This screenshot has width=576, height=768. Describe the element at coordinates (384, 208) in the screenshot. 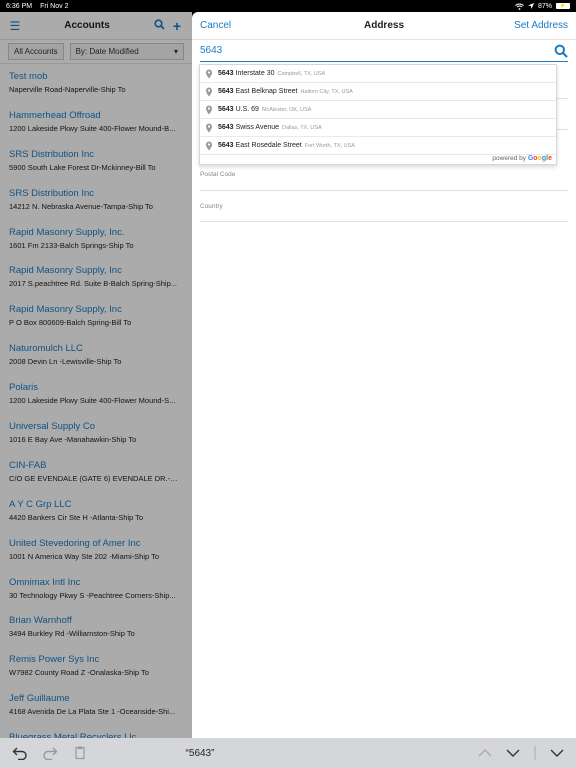

I see `country-field: Country` at that location.